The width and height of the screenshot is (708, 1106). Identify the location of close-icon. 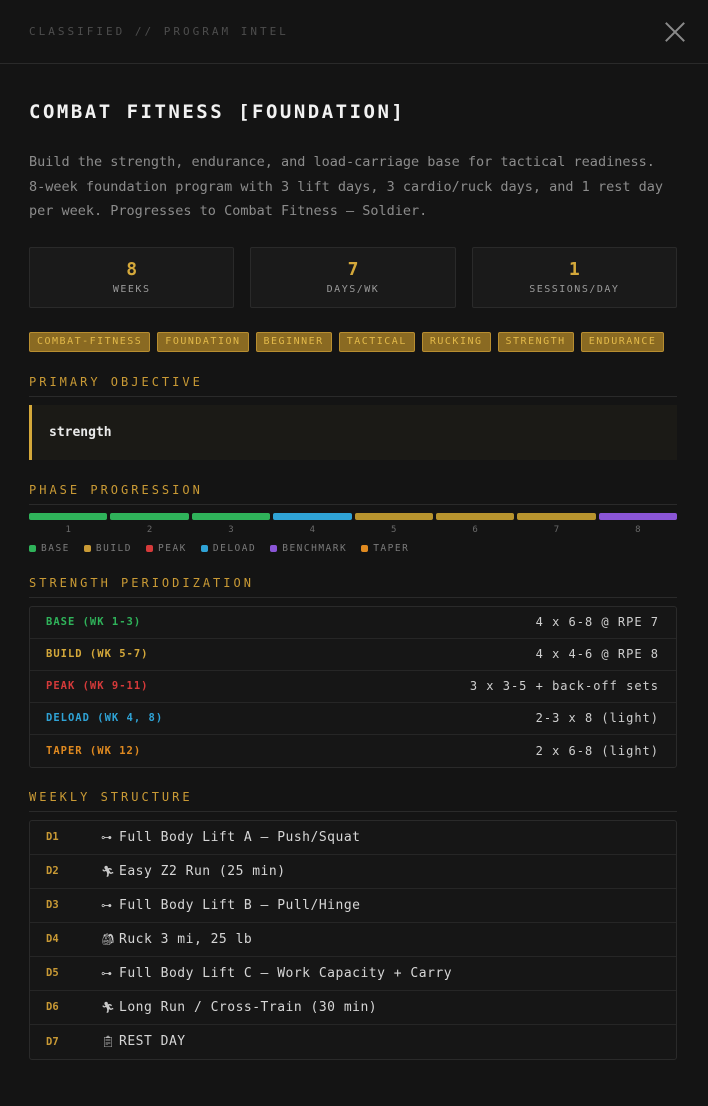
(675, 32).